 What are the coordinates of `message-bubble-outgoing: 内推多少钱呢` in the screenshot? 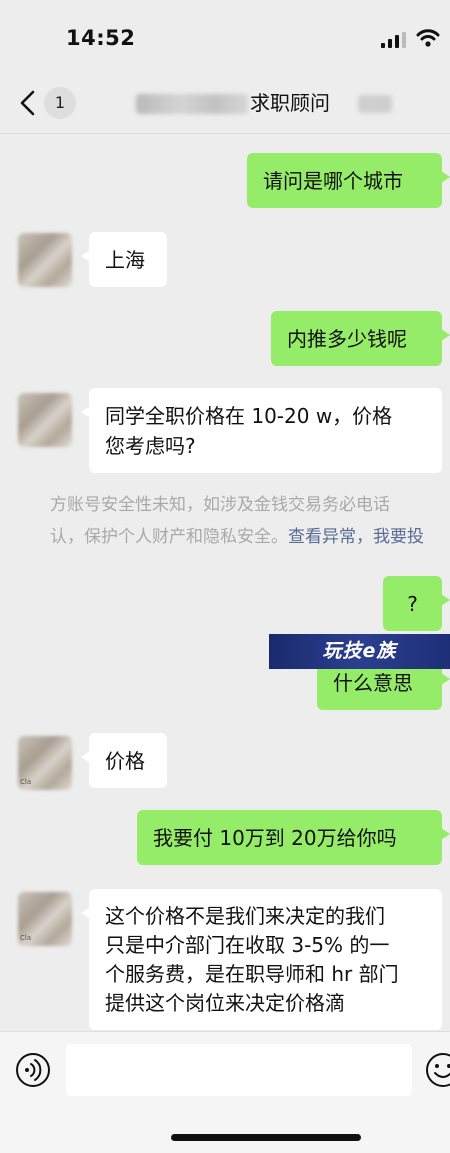 It's located at (360, 338).